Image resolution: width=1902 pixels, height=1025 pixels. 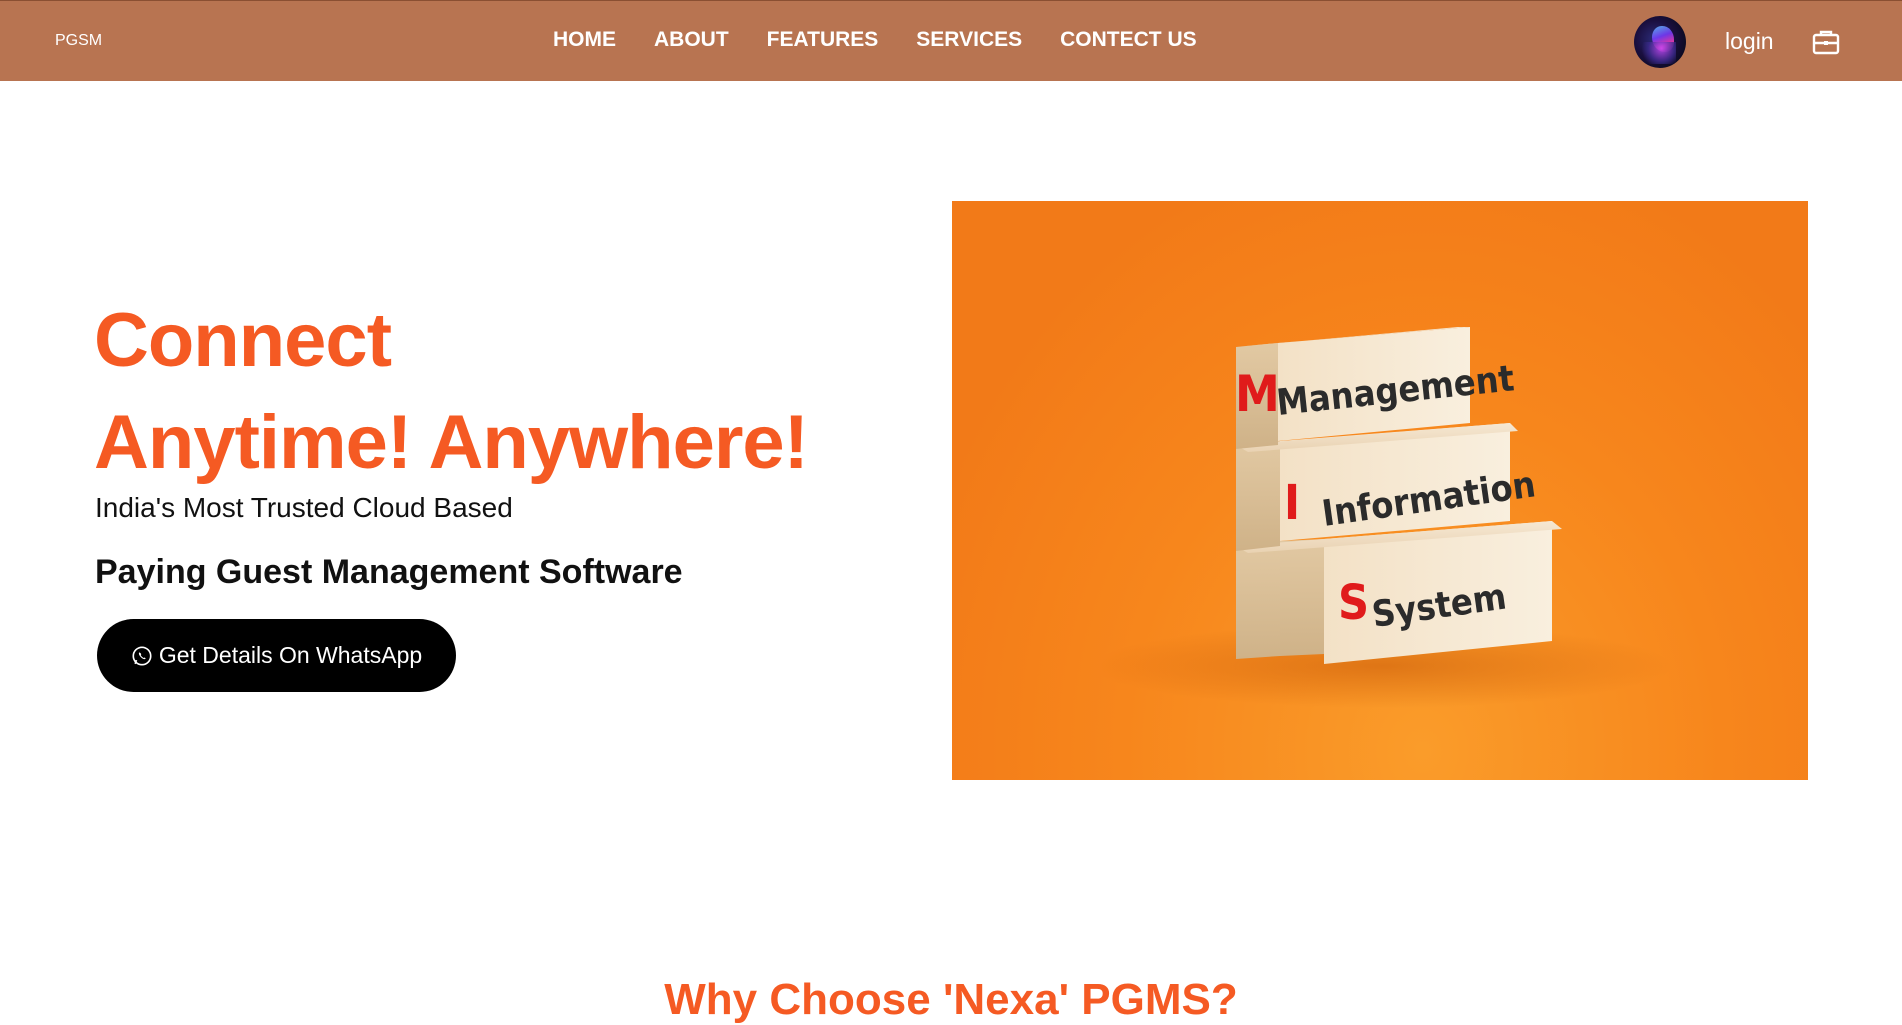 What do you see at coordinates (1292, 503) in the screenshot?
I see `svg-text: I` at bounding box center [1292, 503].